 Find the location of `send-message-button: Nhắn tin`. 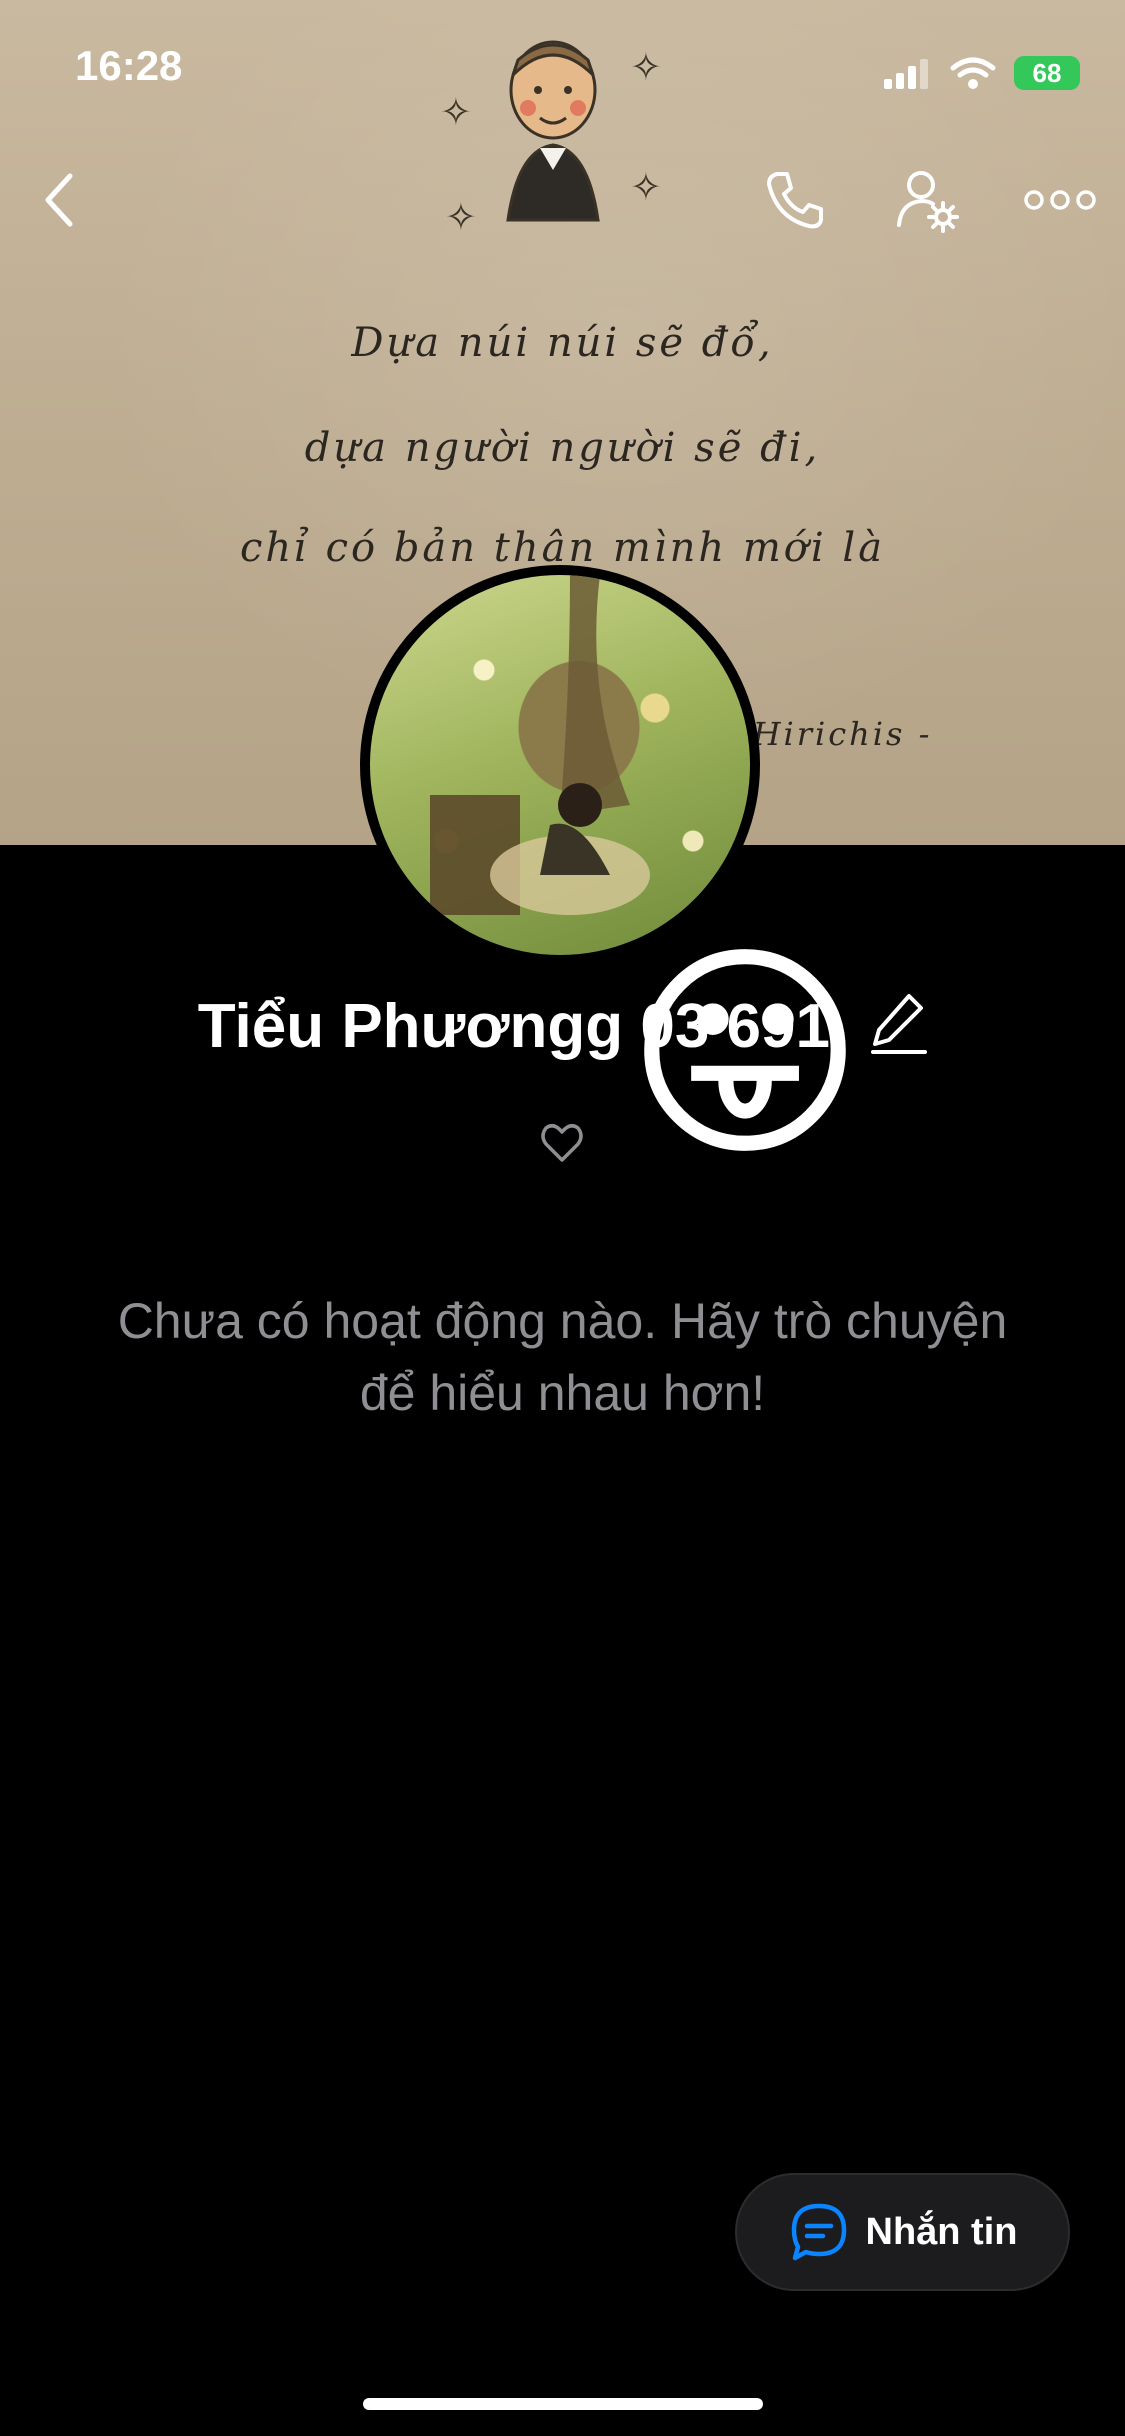

send-message-button: Nhắn tin is located at coordinates (902, 2232).